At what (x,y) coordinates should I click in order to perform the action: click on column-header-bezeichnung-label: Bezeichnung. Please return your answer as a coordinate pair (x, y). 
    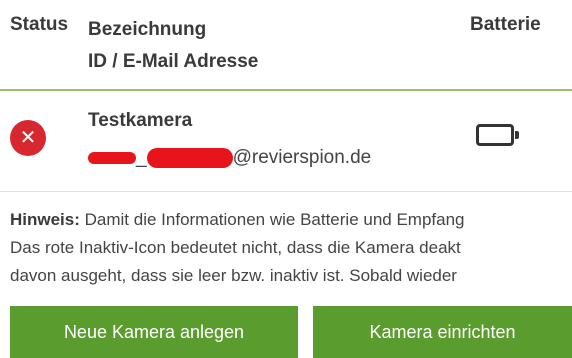
    Looking at the image, I should click on (147, 29).